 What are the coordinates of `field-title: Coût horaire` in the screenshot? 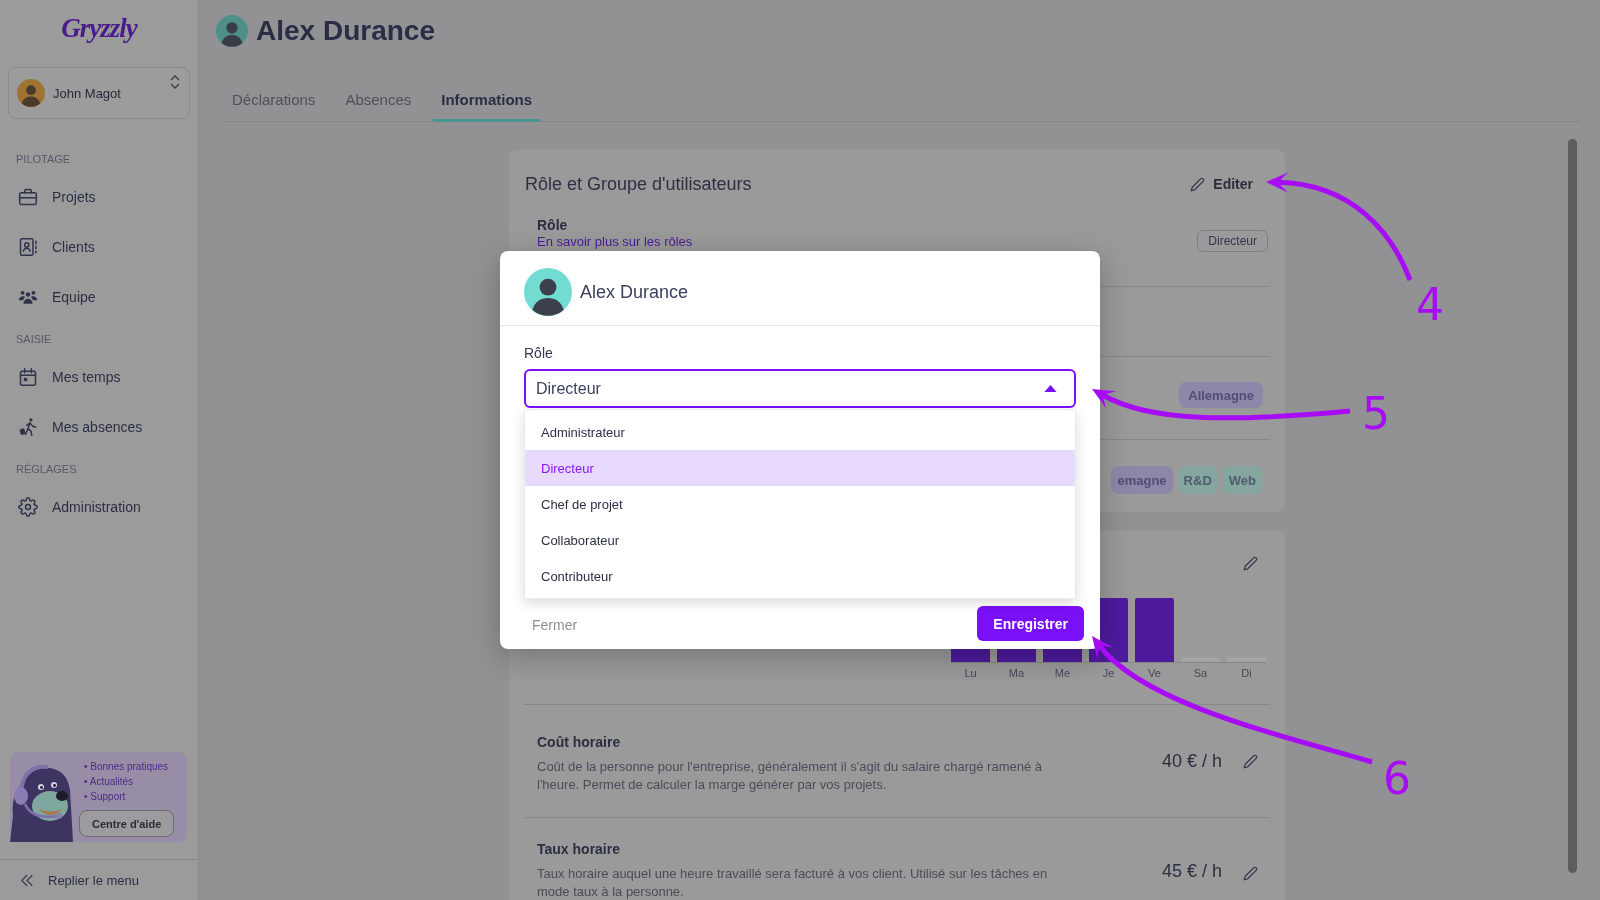 It's located at (579, 742).